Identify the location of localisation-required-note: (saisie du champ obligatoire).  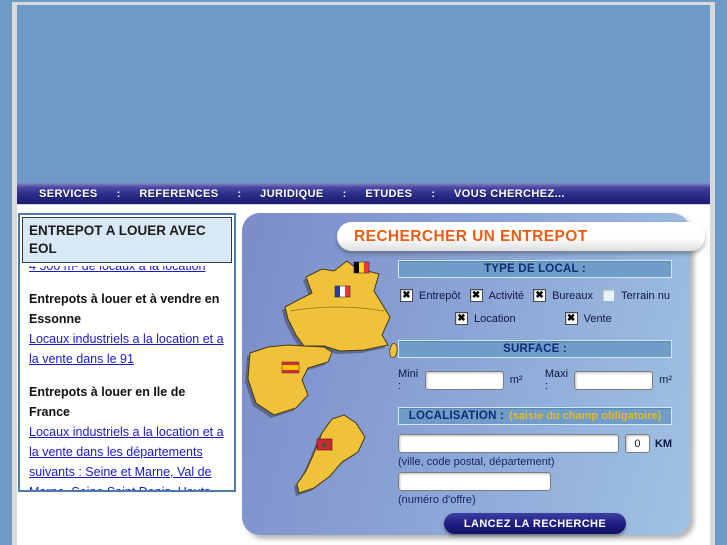
(585, 416).